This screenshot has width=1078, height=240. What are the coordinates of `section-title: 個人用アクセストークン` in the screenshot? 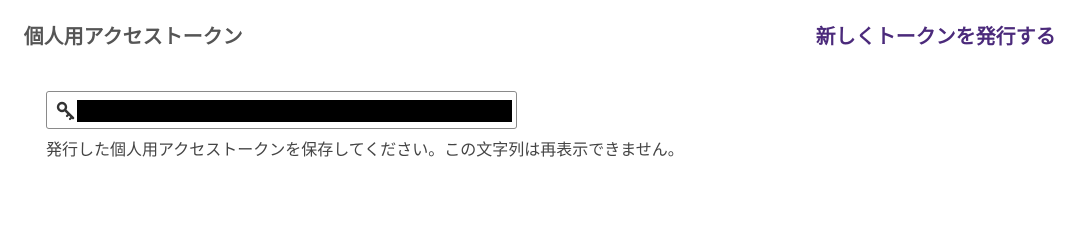 It's located at (133, 36).